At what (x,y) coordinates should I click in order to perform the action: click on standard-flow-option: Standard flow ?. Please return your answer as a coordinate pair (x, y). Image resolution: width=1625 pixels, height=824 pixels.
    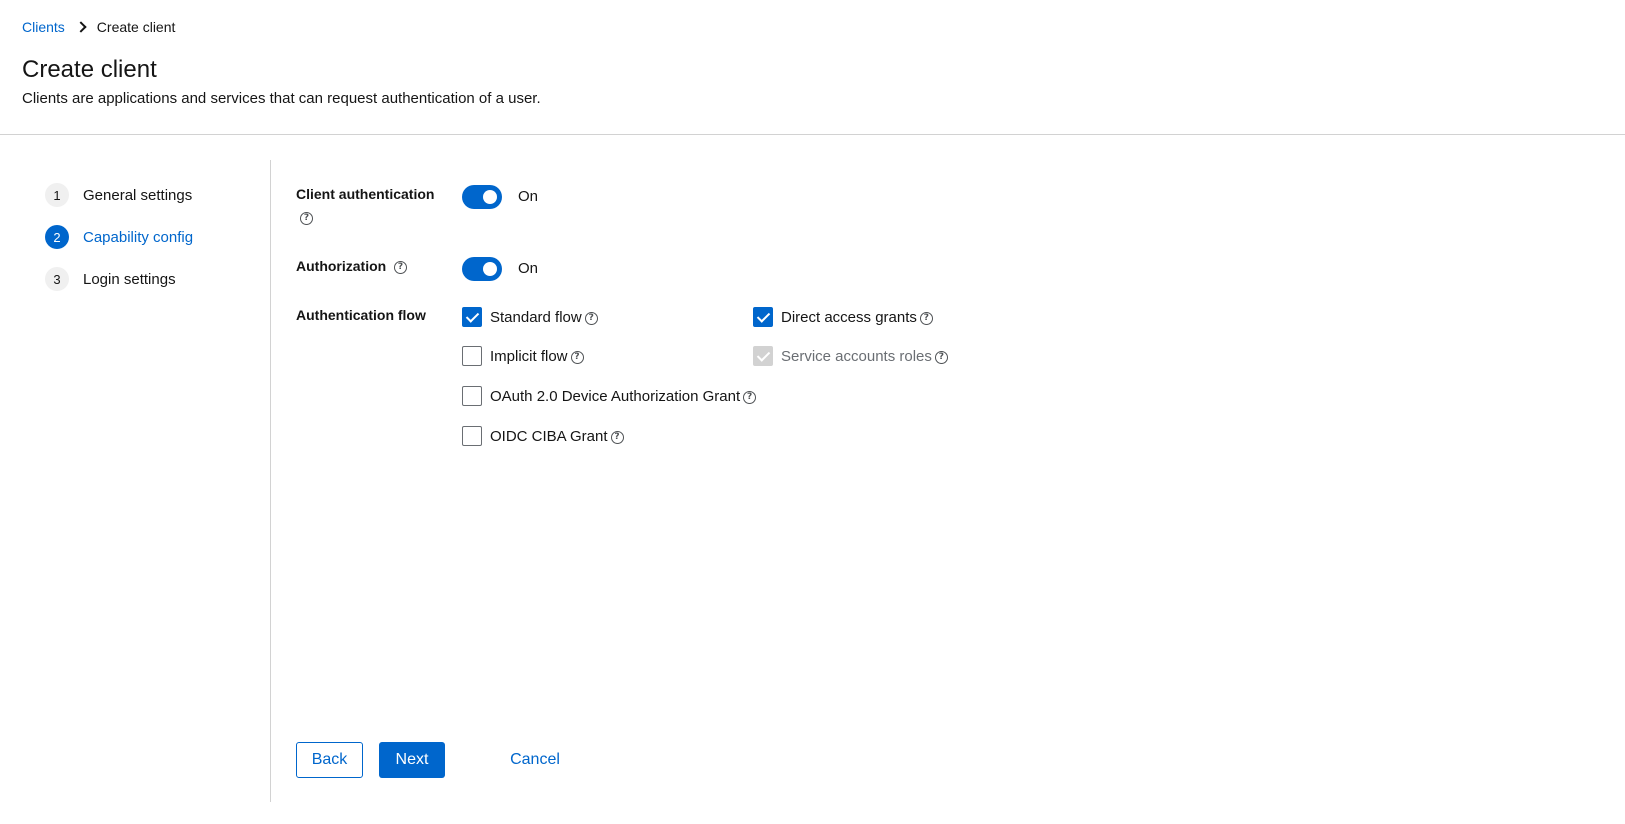
    Looking at the image, I should click on (530, 317).